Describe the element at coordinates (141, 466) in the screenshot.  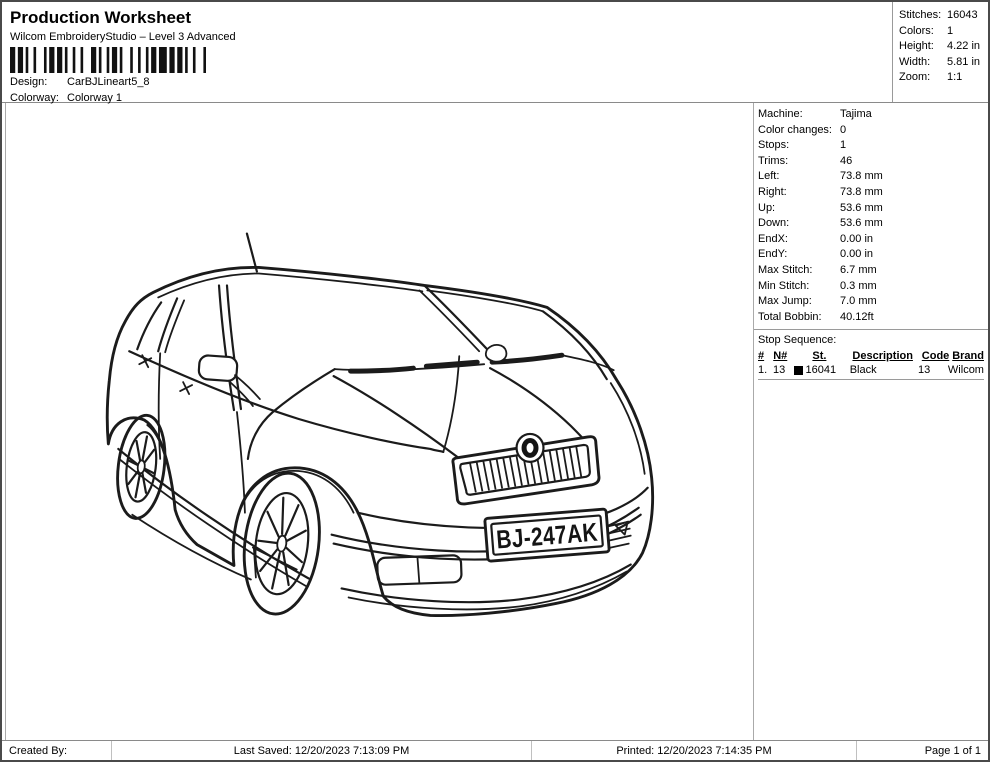
I see `rear-wheel` at that location.